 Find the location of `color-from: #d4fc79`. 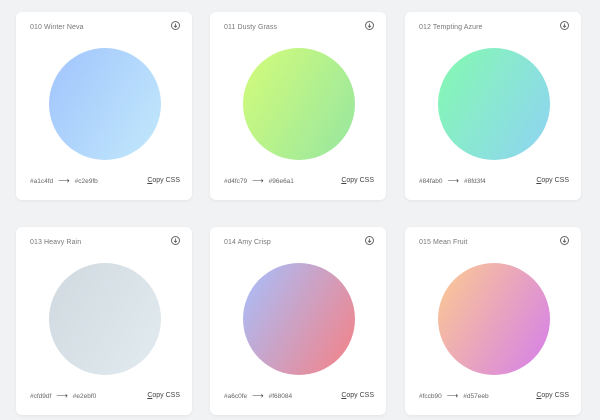

color-from: #d4fc79 is located at coordinates (236, 181).